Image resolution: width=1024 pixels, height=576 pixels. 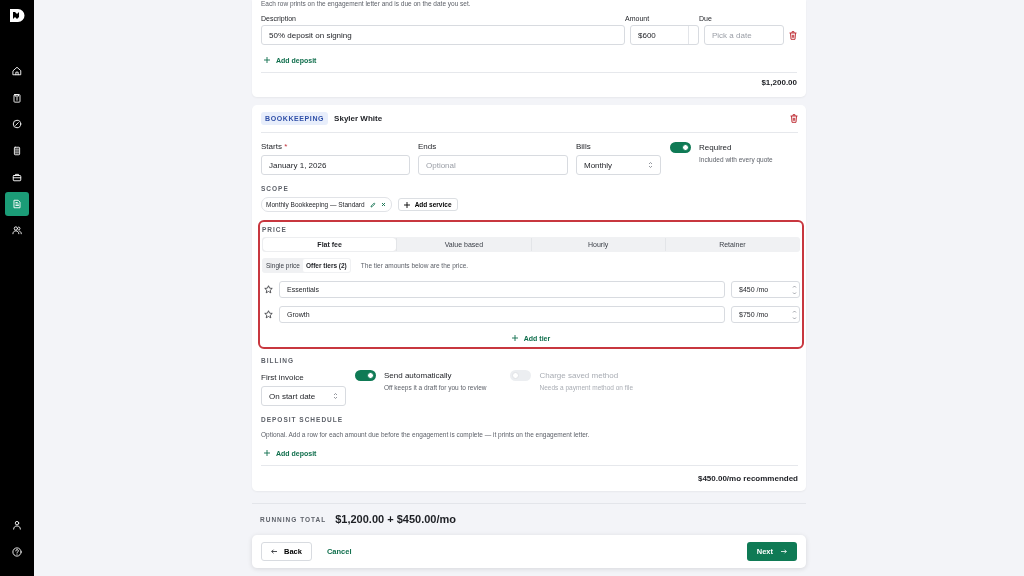 What do you see at coordinates (274, 551) in the screenshot?
I see `arrow-left-icon` at bounding box center [274, 551].